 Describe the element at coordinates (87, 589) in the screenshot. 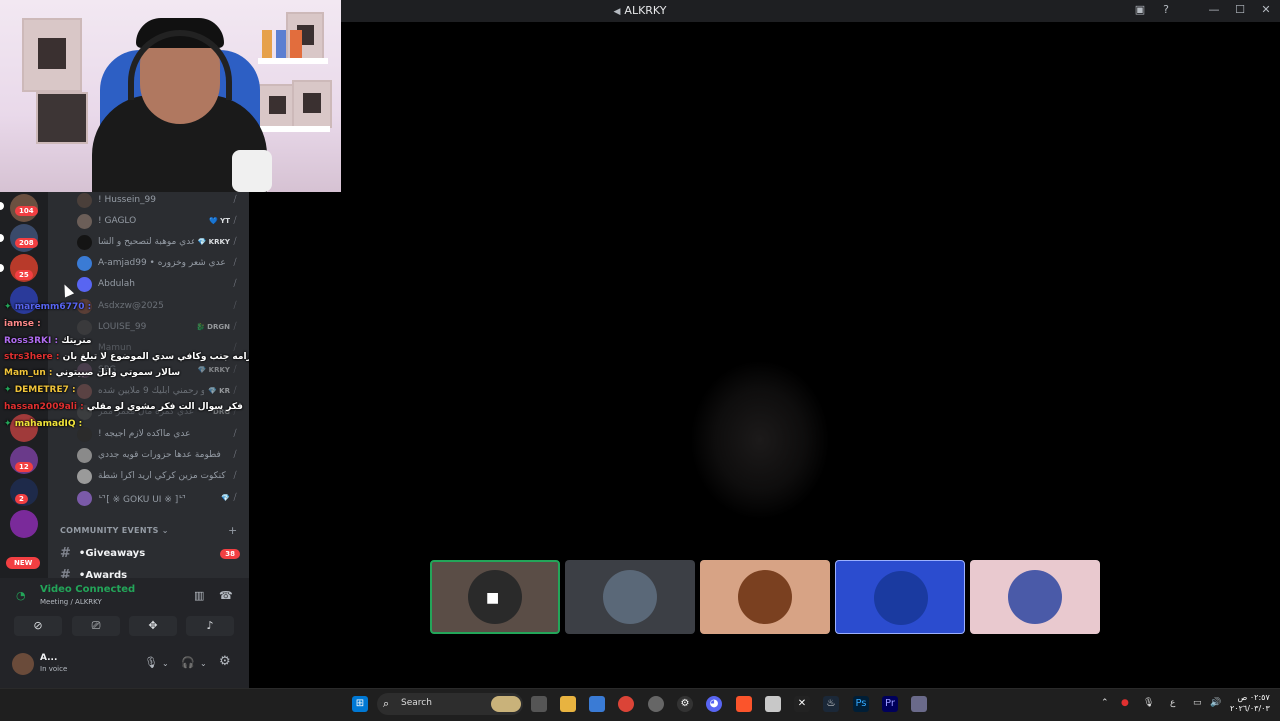

I see `voice-status: Video Connected` at that location.